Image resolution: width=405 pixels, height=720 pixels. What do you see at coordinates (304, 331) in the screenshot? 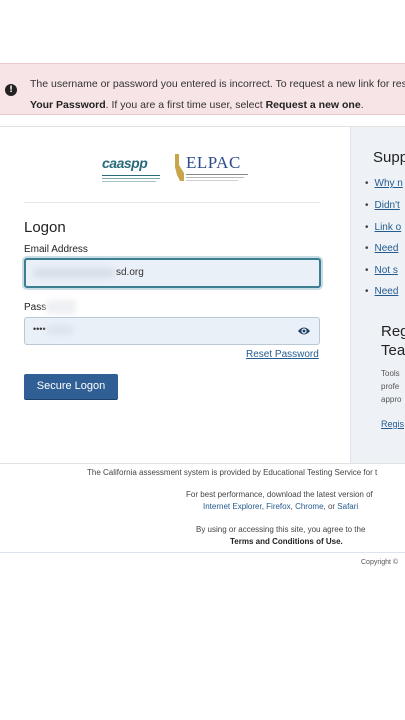
I see `show-password-eye-icon` at bounding box center [304, 331].